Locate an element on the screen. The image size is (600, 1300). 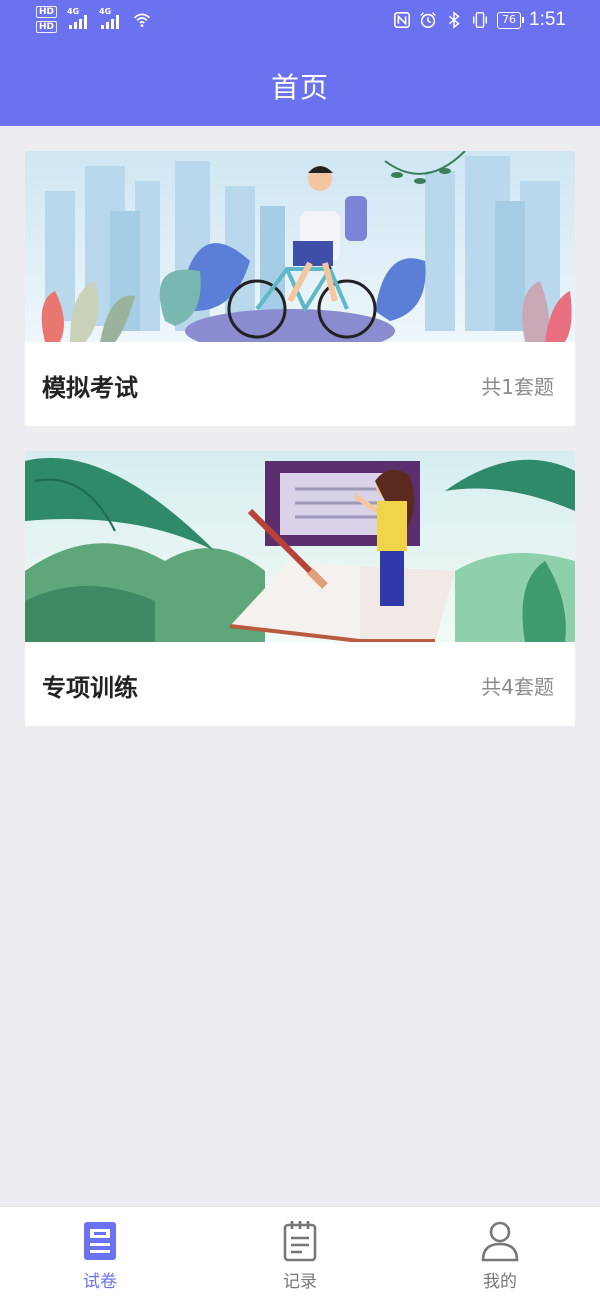
card-footer: 模拟考试 共1套题 is located at coordinates (300, 384).